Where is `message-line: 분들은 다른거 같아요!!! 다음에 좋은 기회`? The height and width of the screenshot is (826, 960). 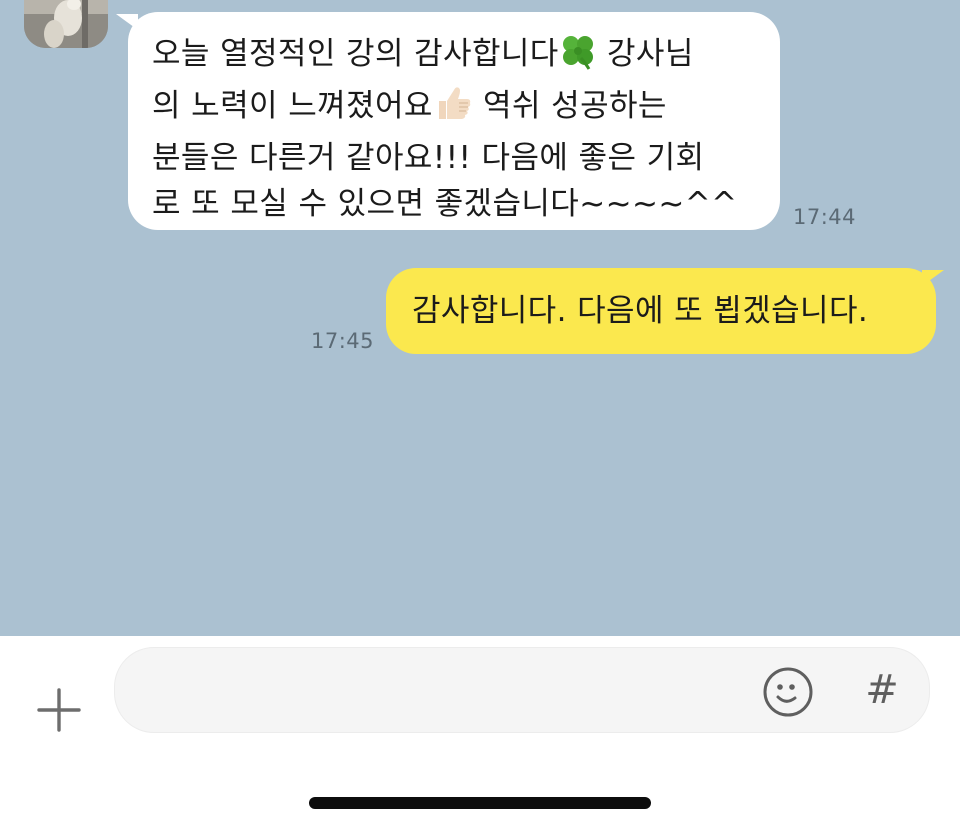 message-line: 분들은 다른거 같아요!!! 다음에 좋은 기회 is located at coordinates (428, 158).